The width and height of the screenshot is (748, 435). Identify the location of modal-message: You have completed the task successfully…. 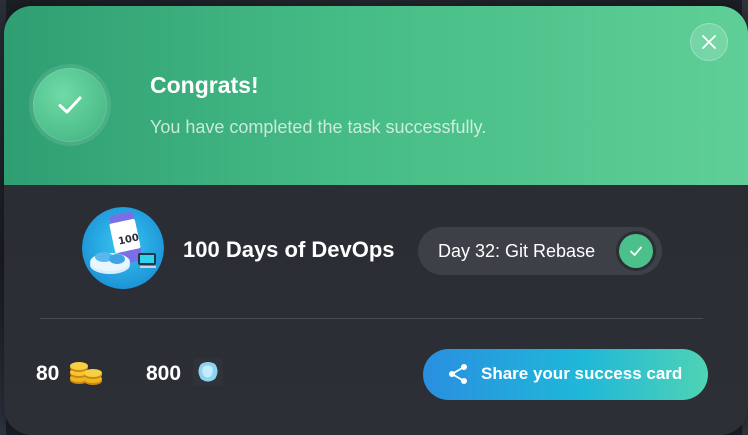
(318, 127).